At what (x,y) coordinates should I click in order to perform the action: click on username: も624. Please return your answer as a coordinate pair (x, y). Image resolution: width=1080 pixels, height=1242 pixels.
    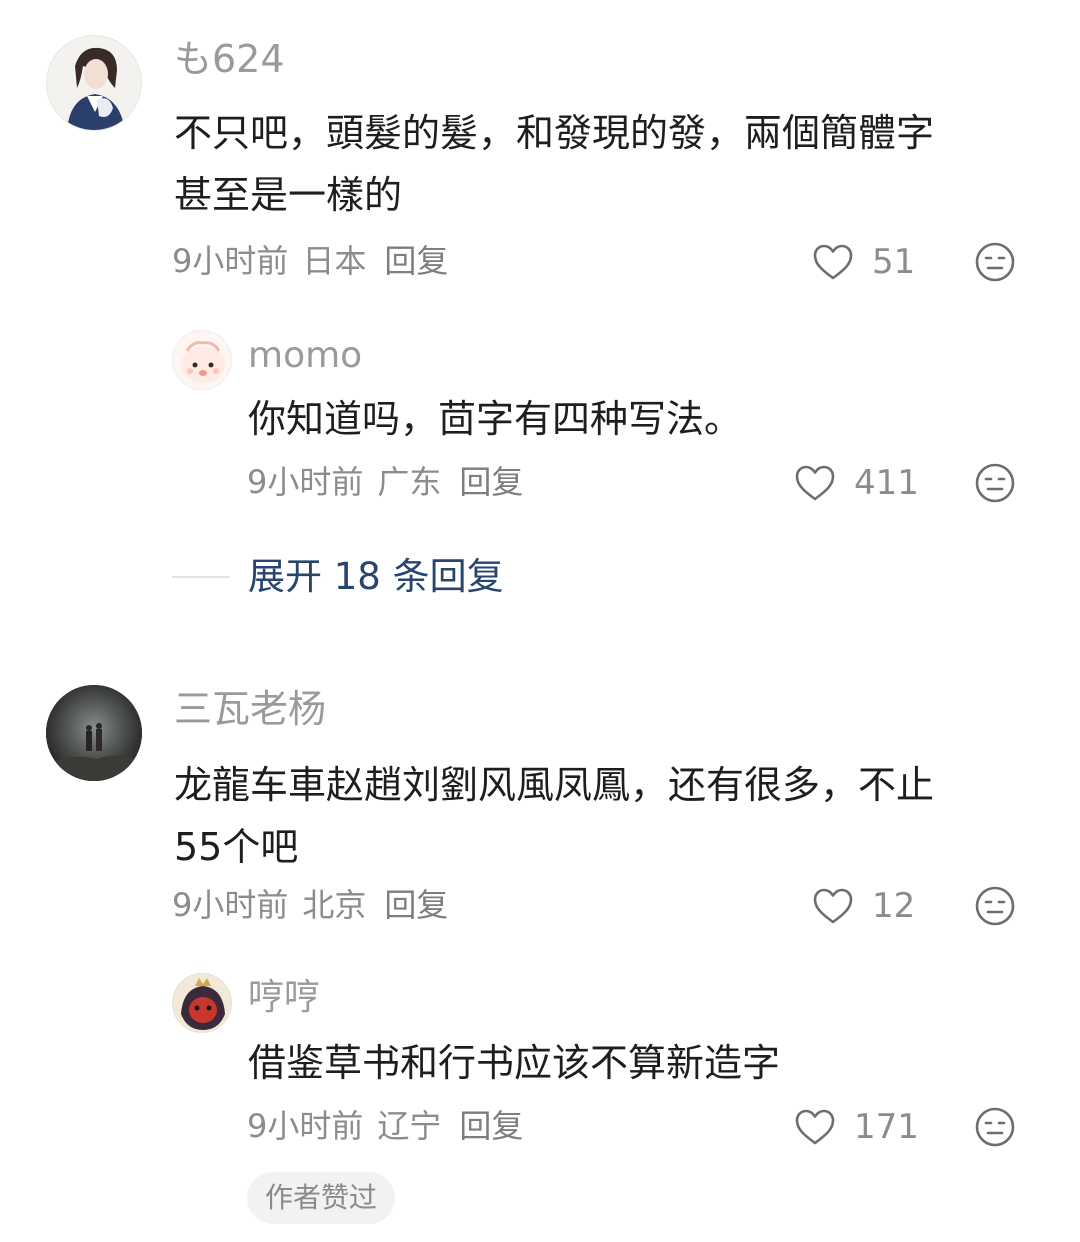
    Looking at the image, I should click on (229, 59).